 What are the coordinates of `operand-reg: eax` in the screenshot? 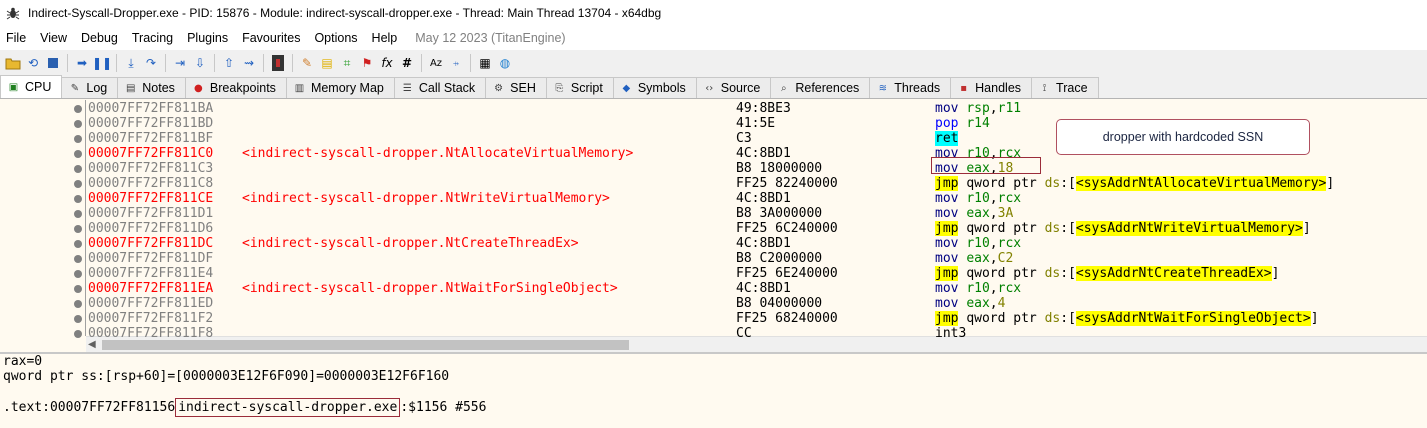 It's located at (978, 303).